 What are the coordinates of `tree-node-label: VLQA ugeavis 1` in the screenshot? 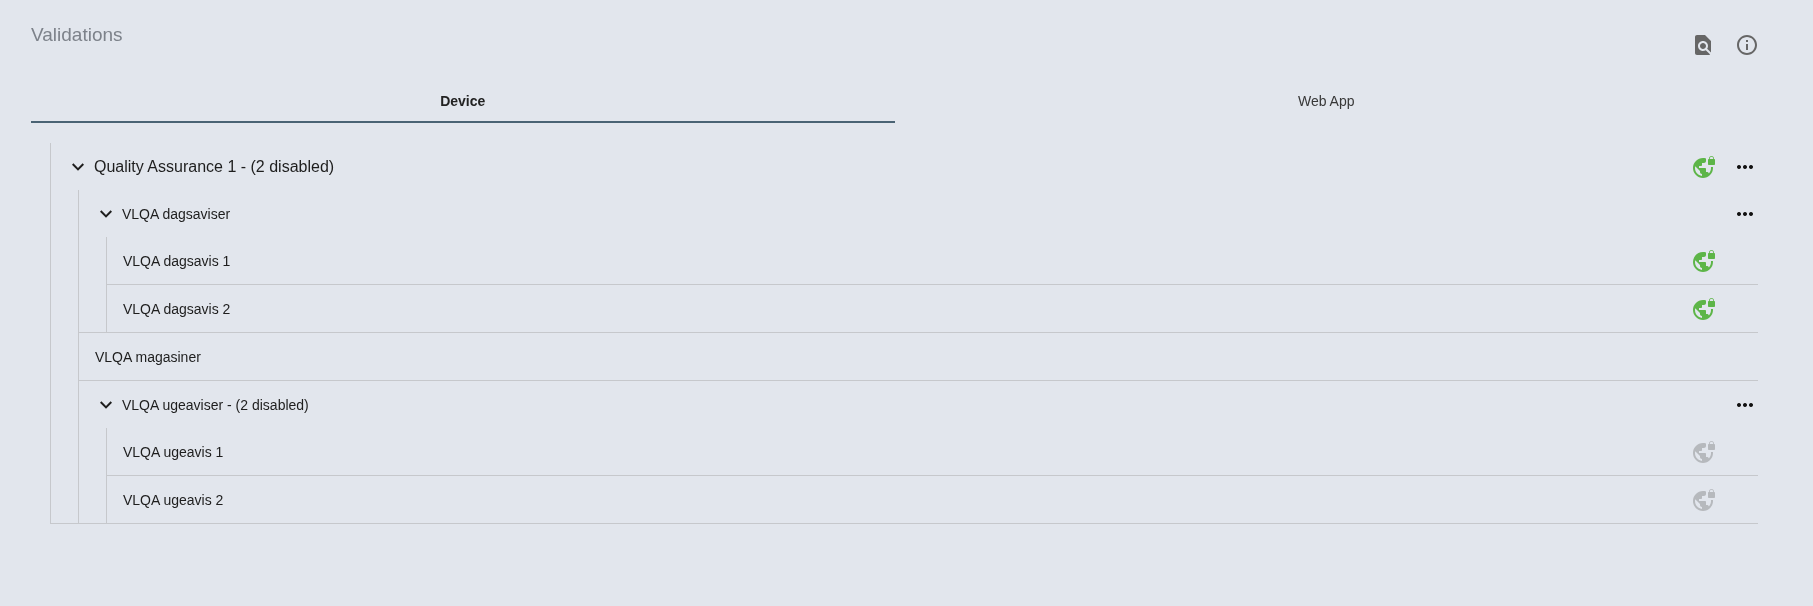 It's located at (174, 451).